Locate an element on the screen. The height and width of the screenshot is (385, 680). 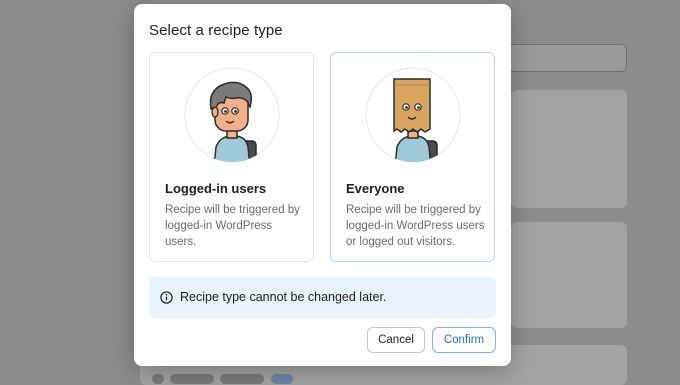
notice-text: Recipe type cannot be changed later. is located at coordinates (283, 297).